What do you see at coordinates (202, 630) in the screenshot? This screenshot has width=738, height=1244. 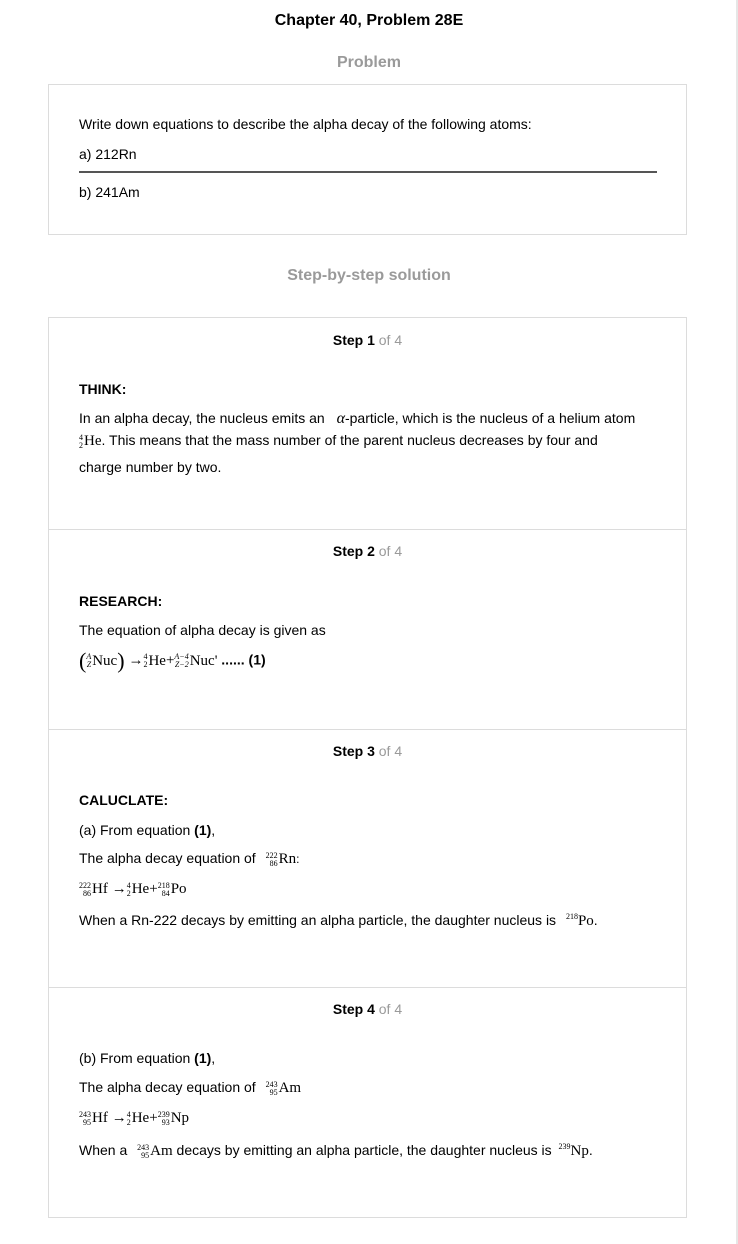 I see `step-2-intro: The equation of alpha decay is given as` at bounding box center [202, 630].